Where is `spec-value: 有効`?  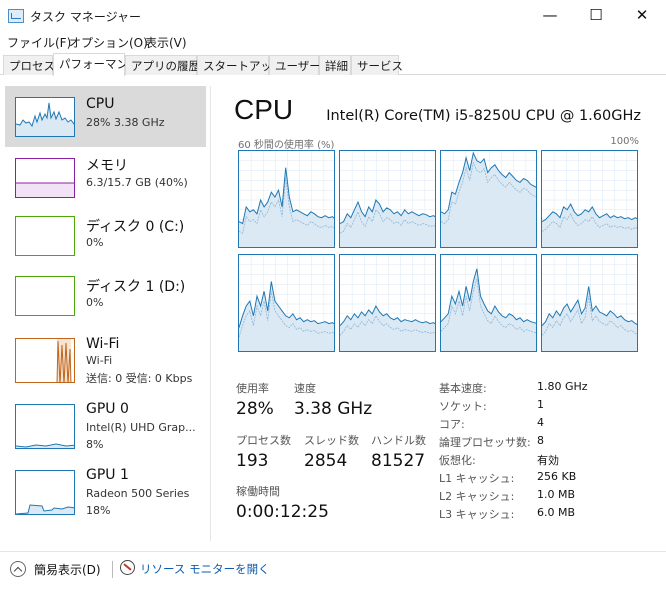 spec-value: 有効 is located at coordinates (548, 460).